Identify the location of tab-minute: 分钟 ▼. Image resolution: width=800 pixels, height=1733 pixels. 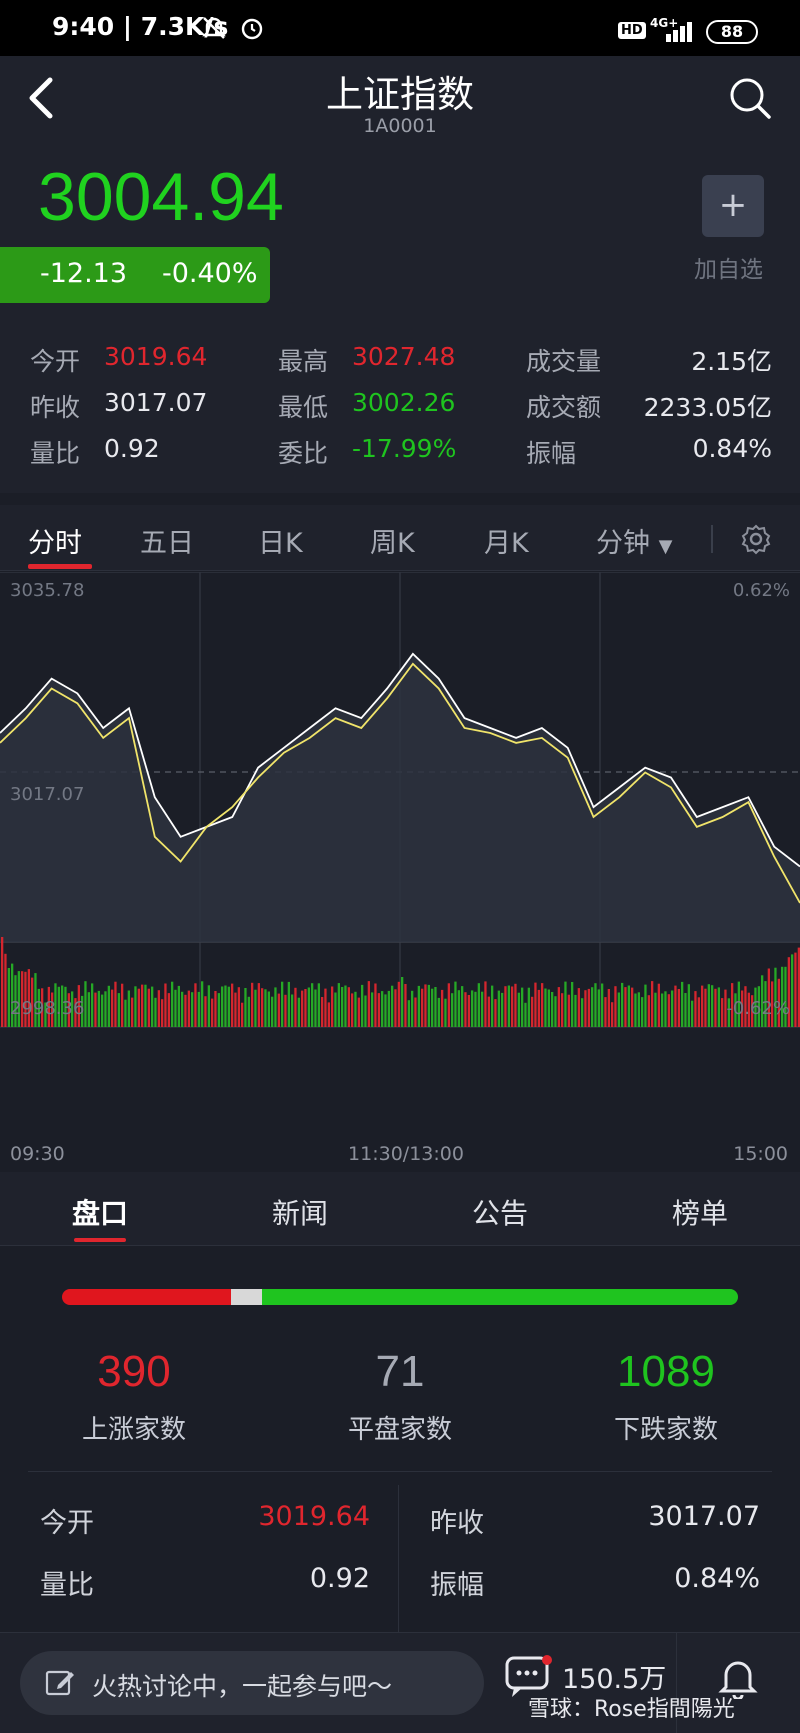
(634, 540).